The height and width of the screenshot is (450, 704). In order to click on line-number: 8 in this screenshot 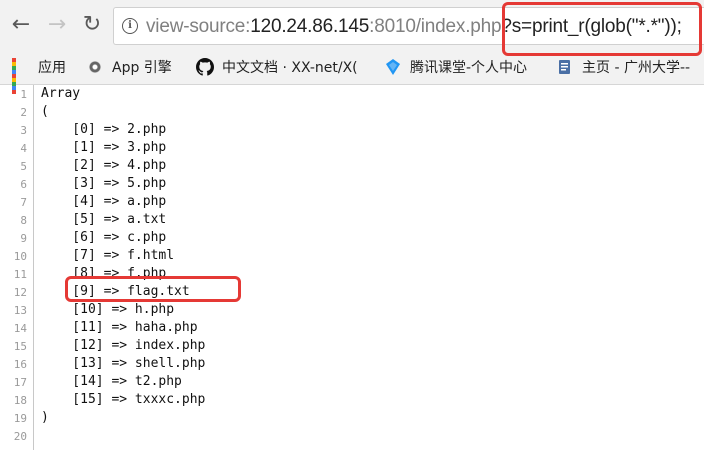, I will do `click(23, 220)`.